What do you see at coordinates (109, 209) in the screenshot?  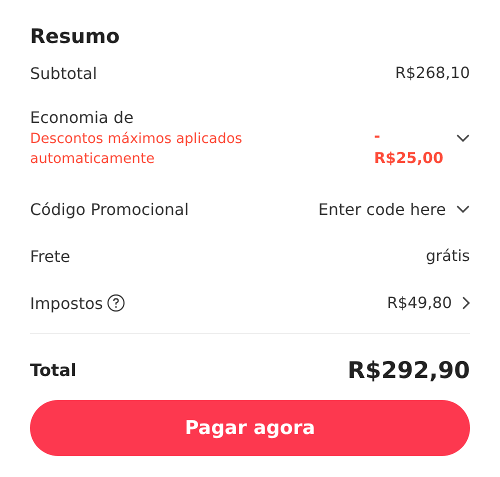 I see `row-label: Código Promocional` at bounding box center [109, 209].